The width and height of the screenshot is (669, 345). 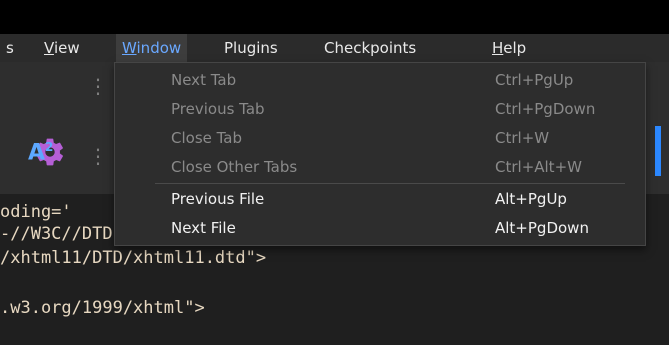 What do you see at coordinates (380, 138) in the screenshot?
I see `menu-item-close-tab: Close Tab Ctrl+W` at bounding box center [380, 138].